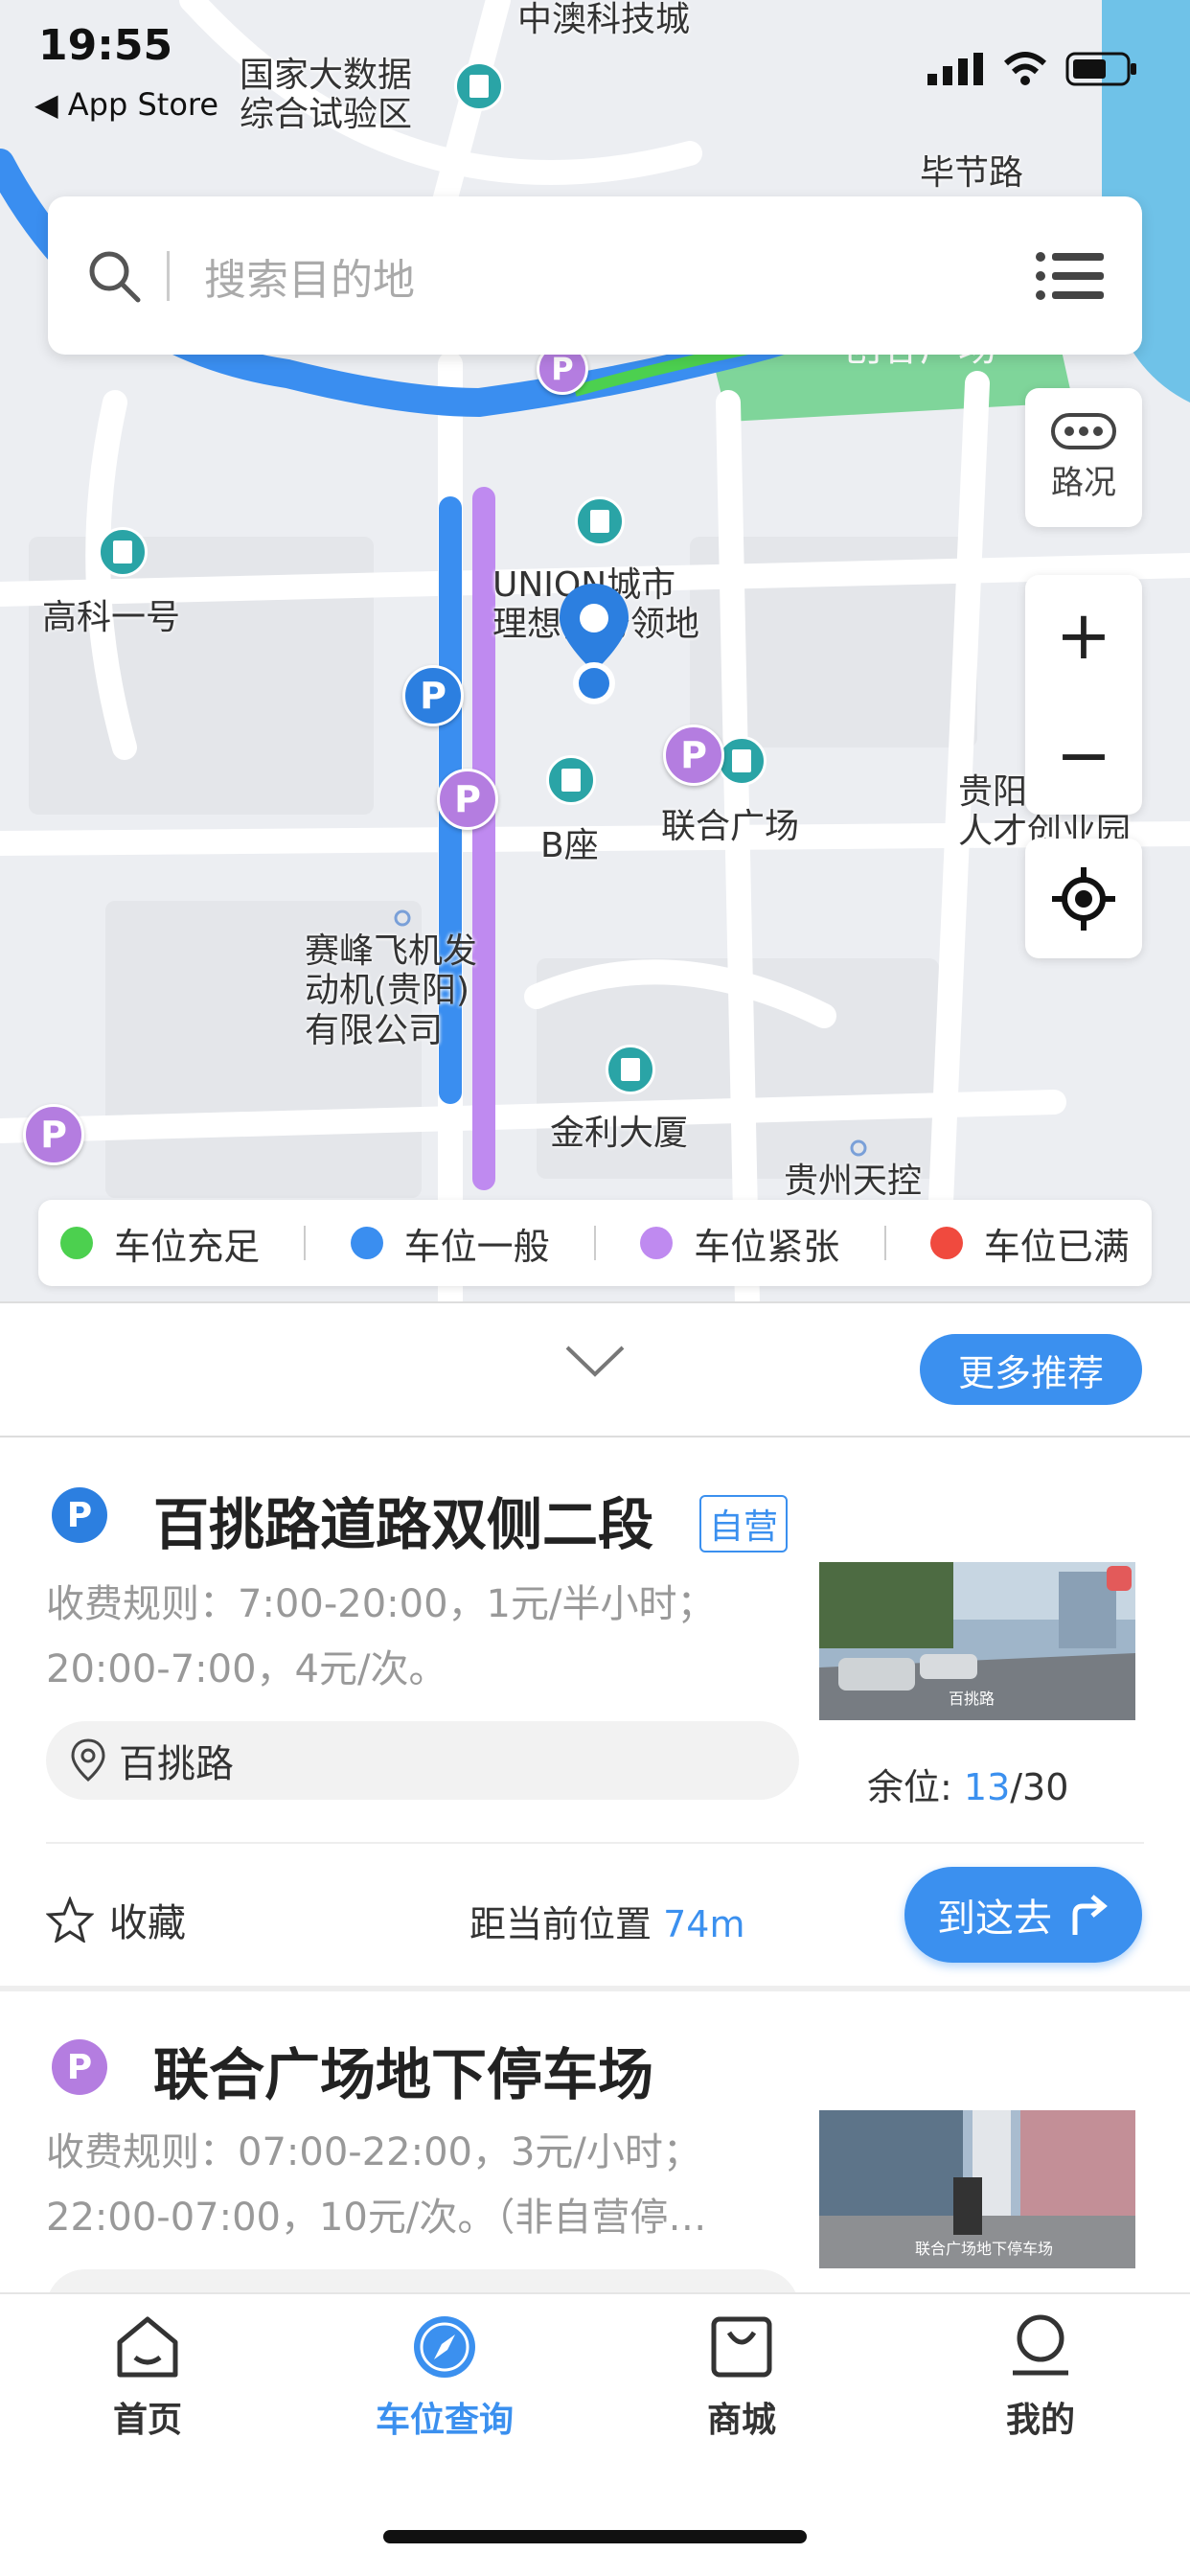  I want to click on fee-rule-line2: 20:00-7:00，4元/次。, so click(247, 1669).